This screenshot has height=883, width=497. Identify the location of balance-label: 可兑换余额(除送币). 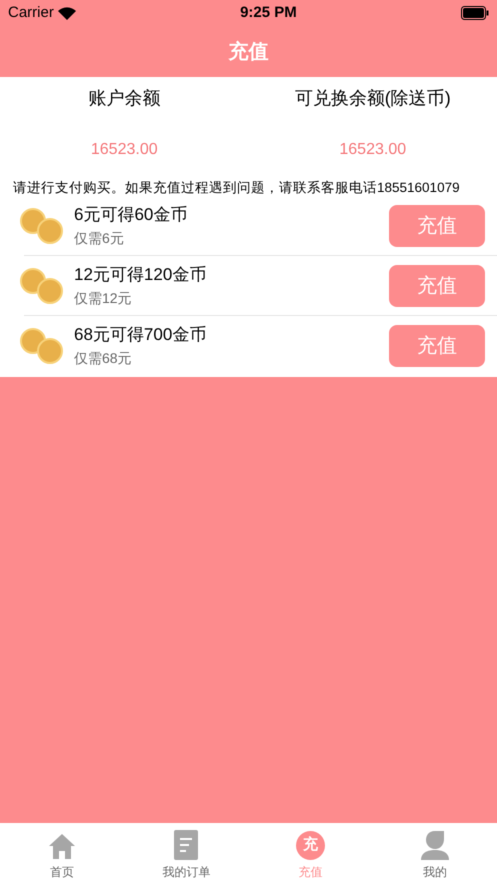
(372, 98).